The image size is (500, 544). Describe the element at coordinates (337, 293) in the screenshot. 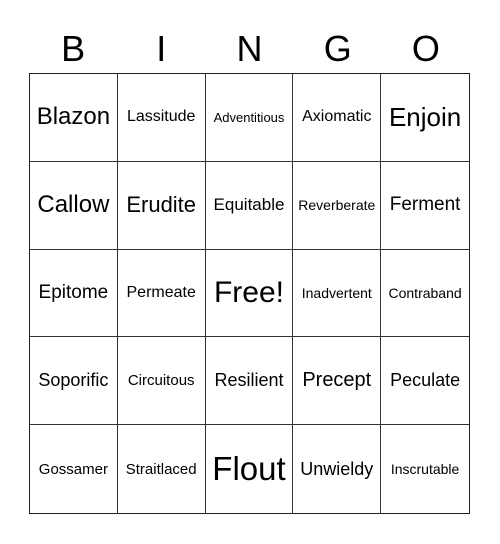

I see `bingo-cell: Inadvertent` at that location.